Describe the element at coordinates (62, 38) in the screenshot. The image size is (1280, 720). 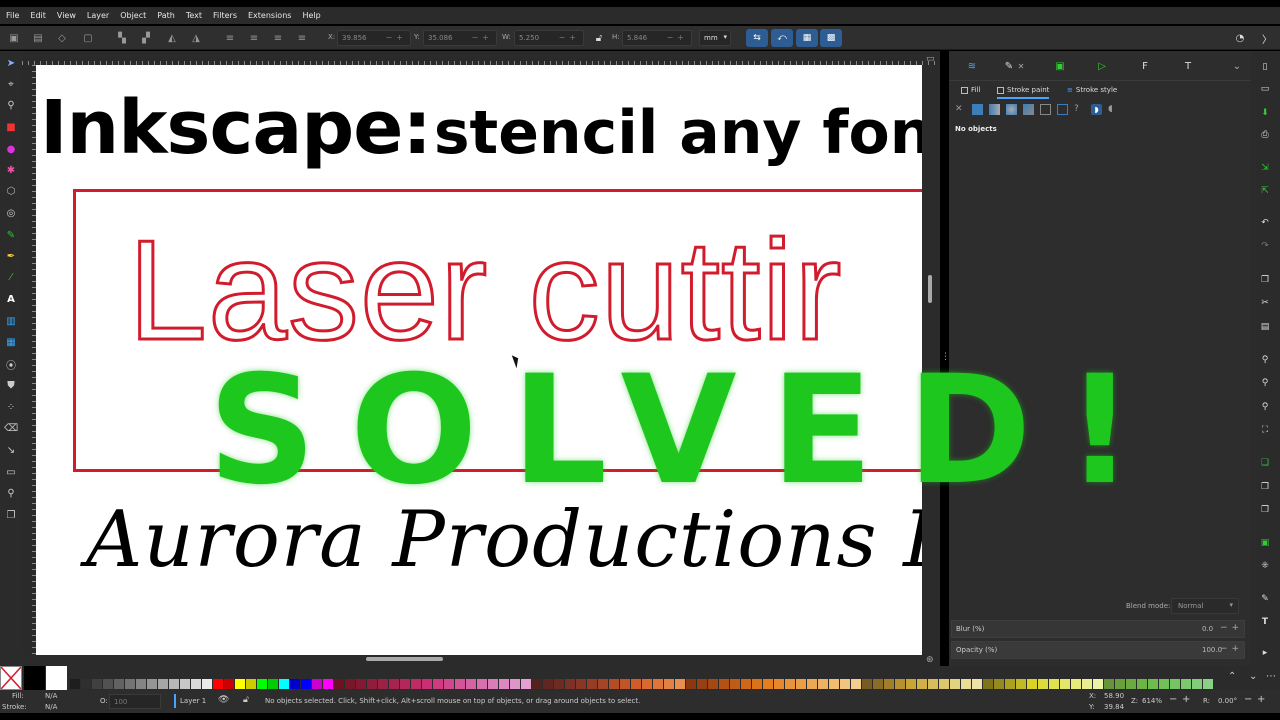
I see `deselect-icon: ◇` at that location.